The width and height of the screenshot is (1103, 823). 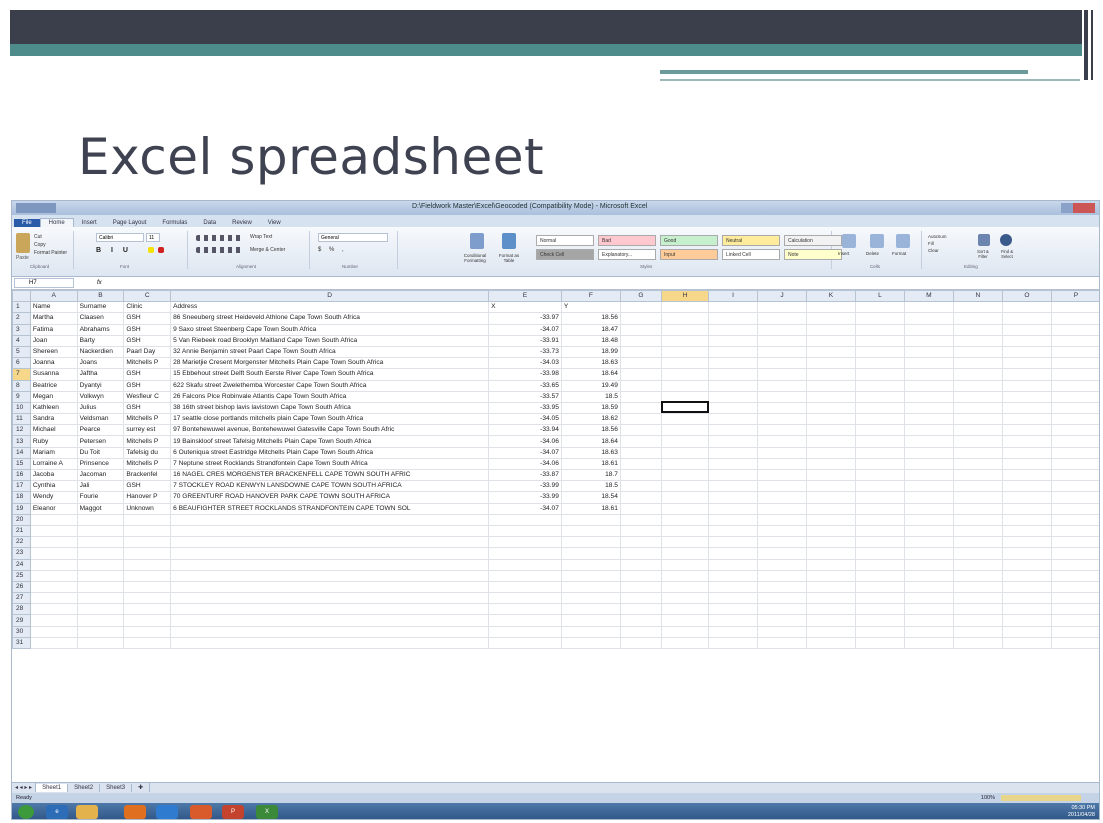 I want to click on cell-j25, so click(x=782, y=575).